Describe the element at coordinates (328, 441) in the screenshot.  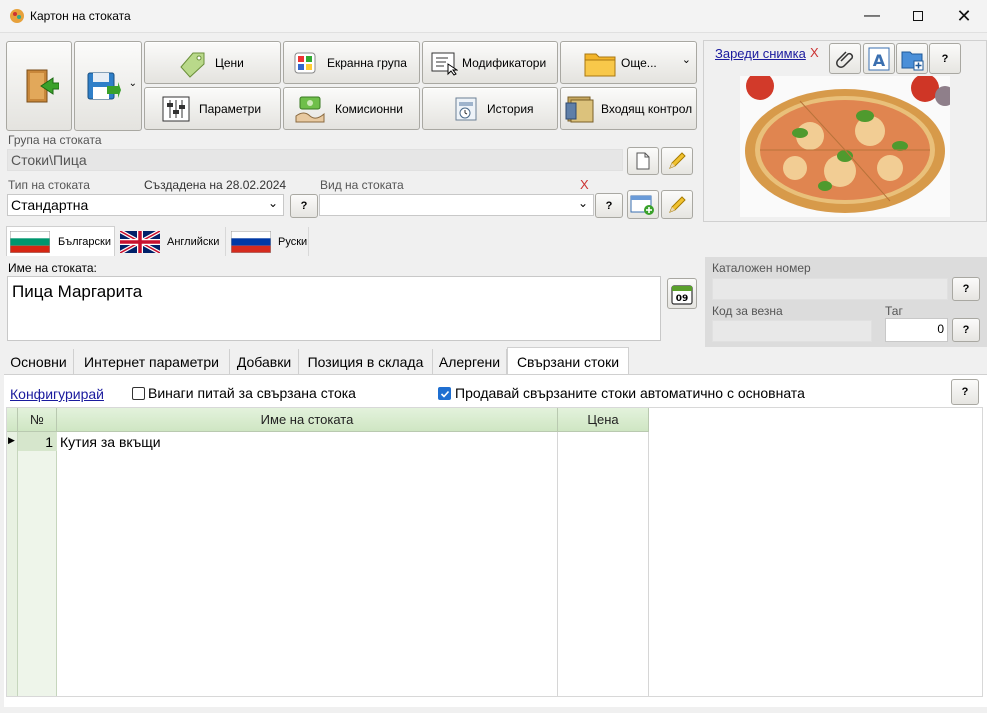
I see `table-row: ▶ 1 Кутия за вкъщи` at that location.